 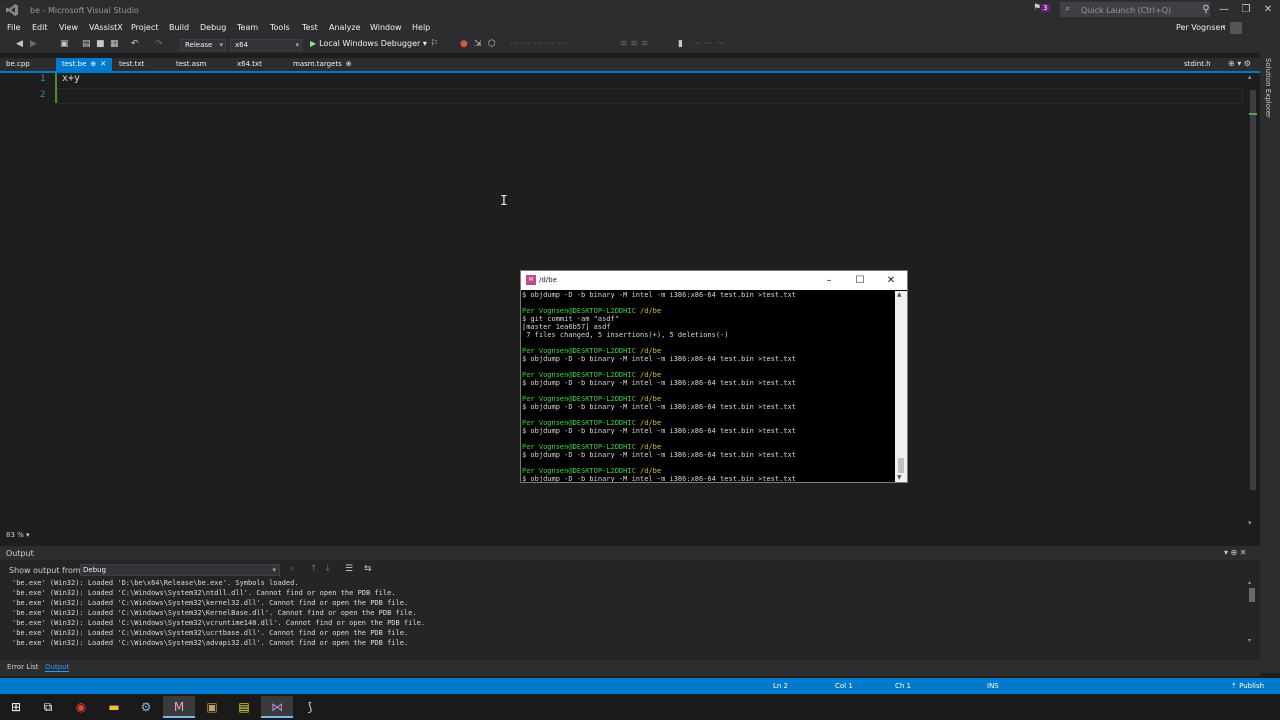 I want to click on undo-icon: ↶, so click(x=135, y=44).